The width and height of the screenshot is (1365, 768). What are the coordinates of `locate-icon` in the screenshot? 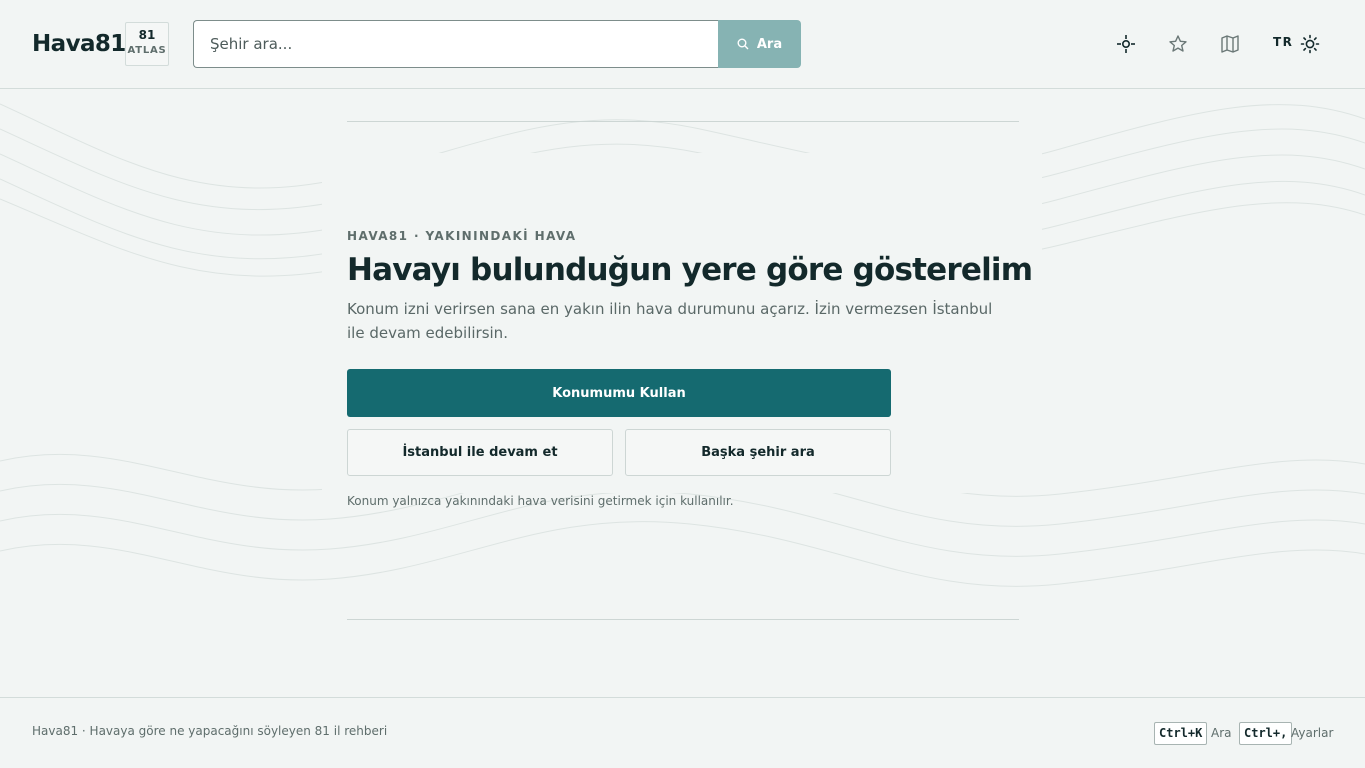 It's located at (1126, 44).